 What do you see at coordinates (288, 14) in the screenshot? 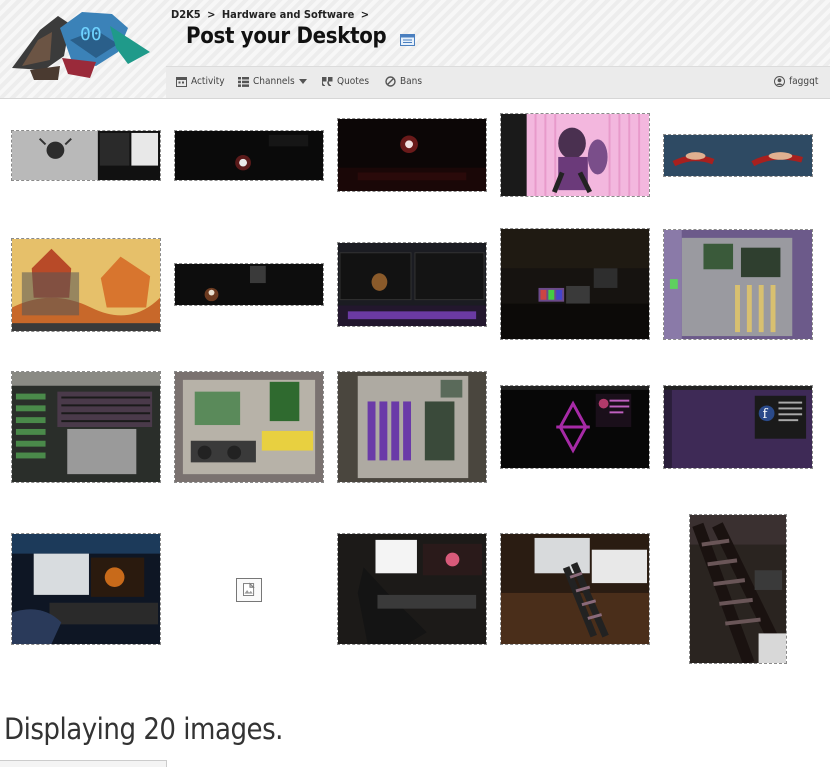
I see `breadcrumb-item-hardware-software: Hardware and Software` at bounding box center [288, 14].